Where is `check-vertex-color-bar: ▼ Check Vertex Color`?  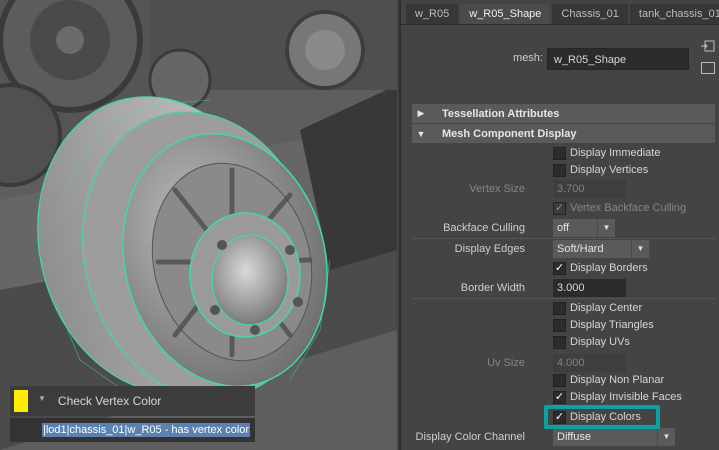
check-vertex-color-bar: ▼ Check Vertex Color is located at coordinates (132, 401).